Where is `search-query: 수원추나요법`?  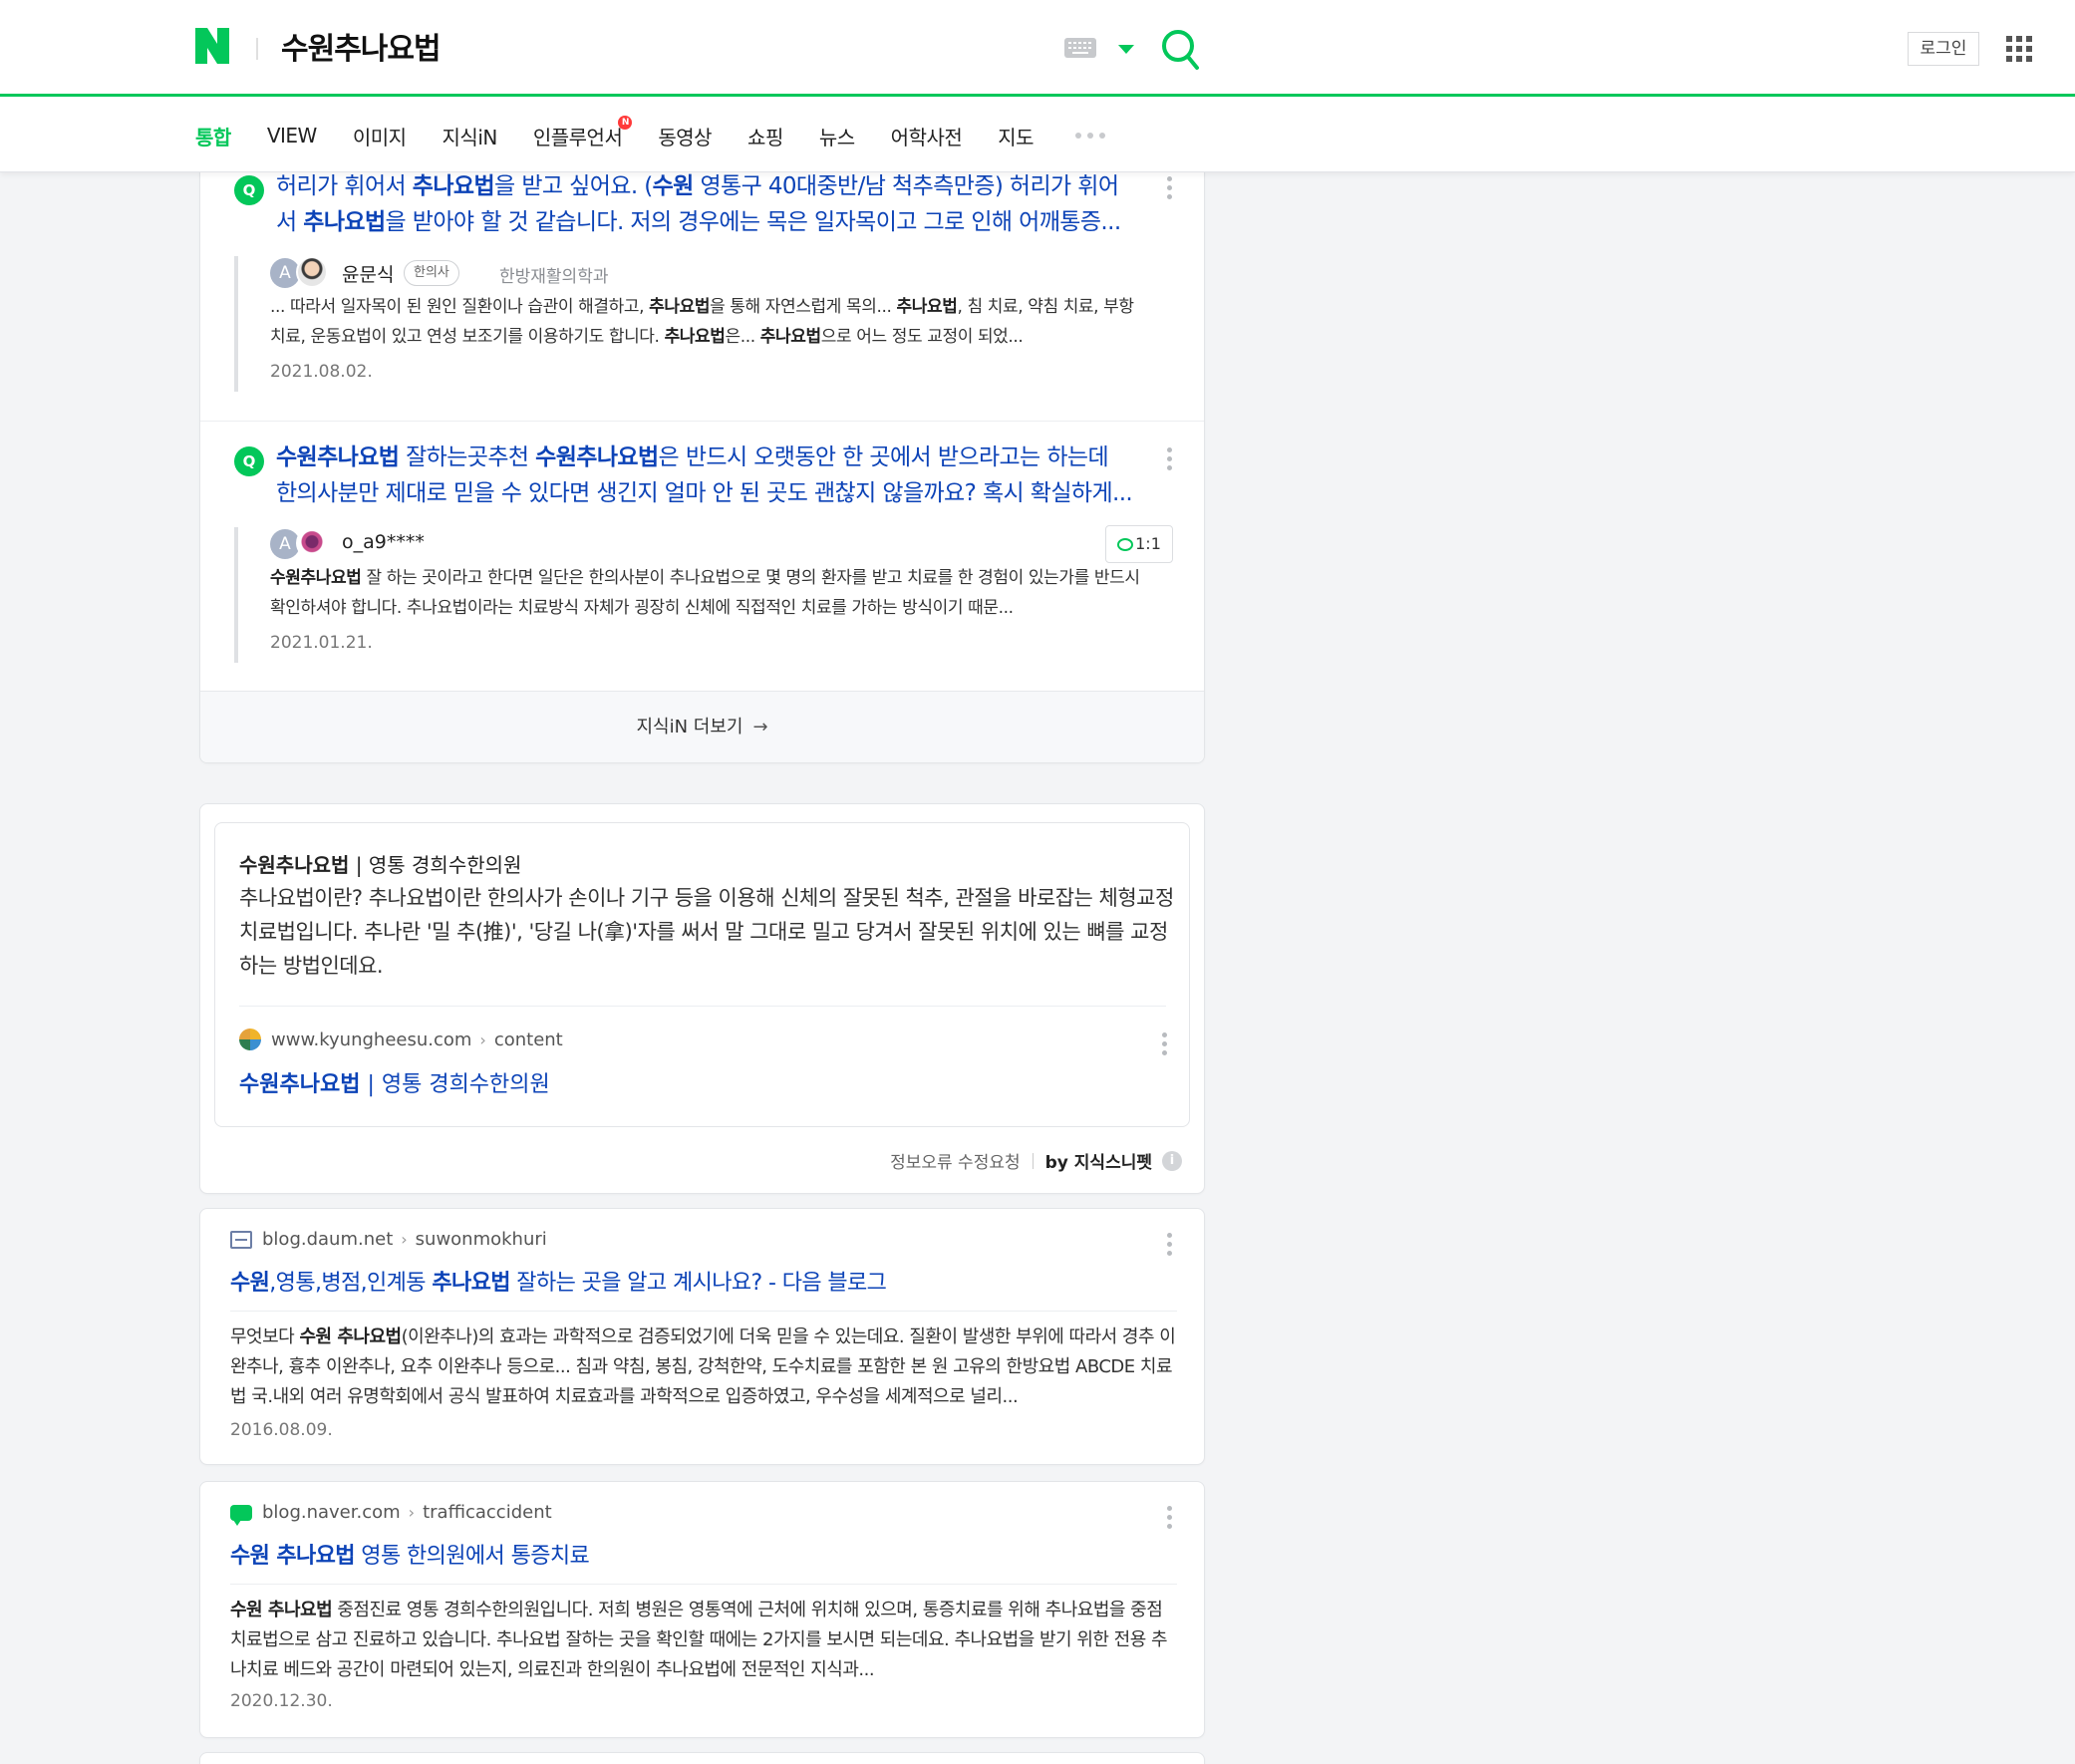 search-query: 수원추나요법 is located at coordinates (361, 46).